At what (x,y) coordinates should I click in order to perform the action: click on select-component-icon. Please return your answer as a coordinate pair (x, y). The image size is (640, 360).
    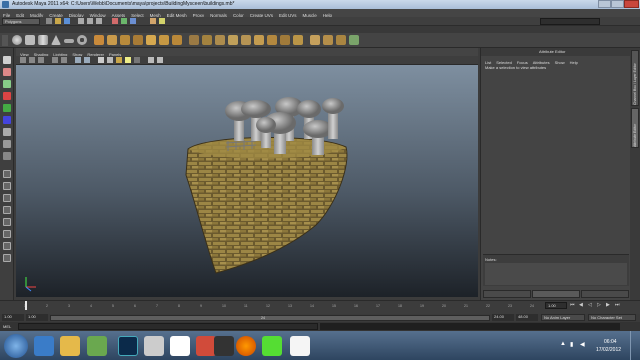
    Looking at the image, I should click on (99, 21).